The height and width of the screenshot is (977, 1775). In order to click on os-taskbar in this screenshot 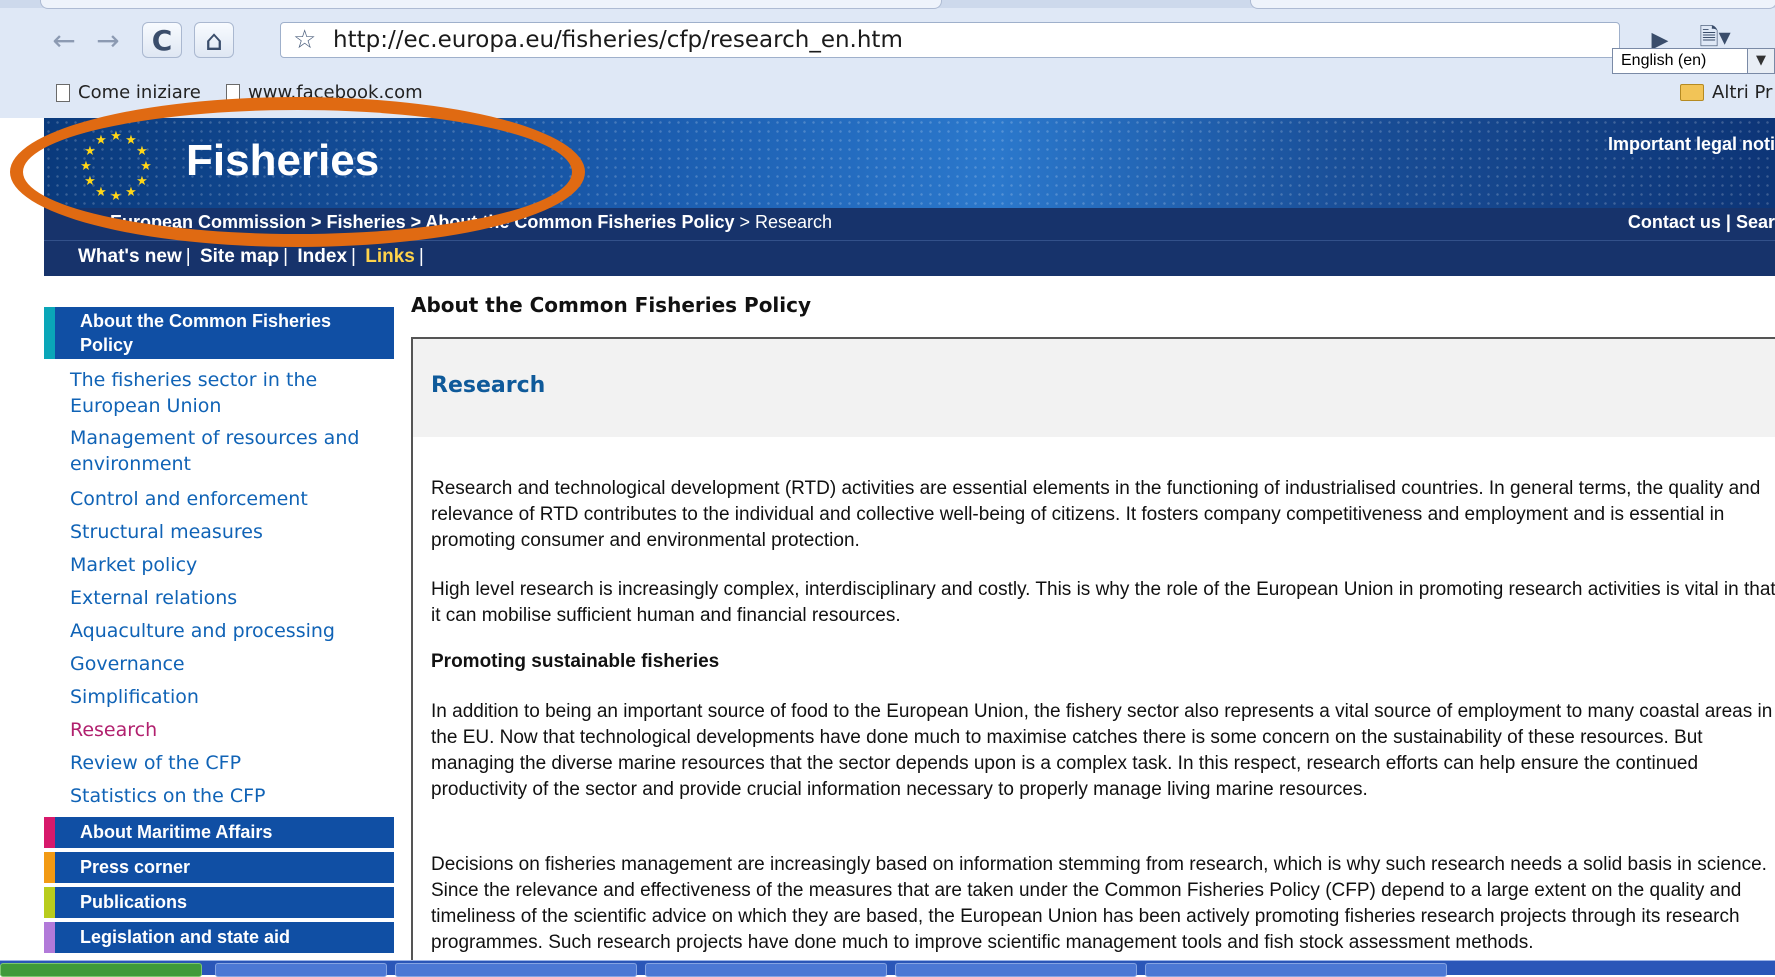, I will do `click(887, 968)`.